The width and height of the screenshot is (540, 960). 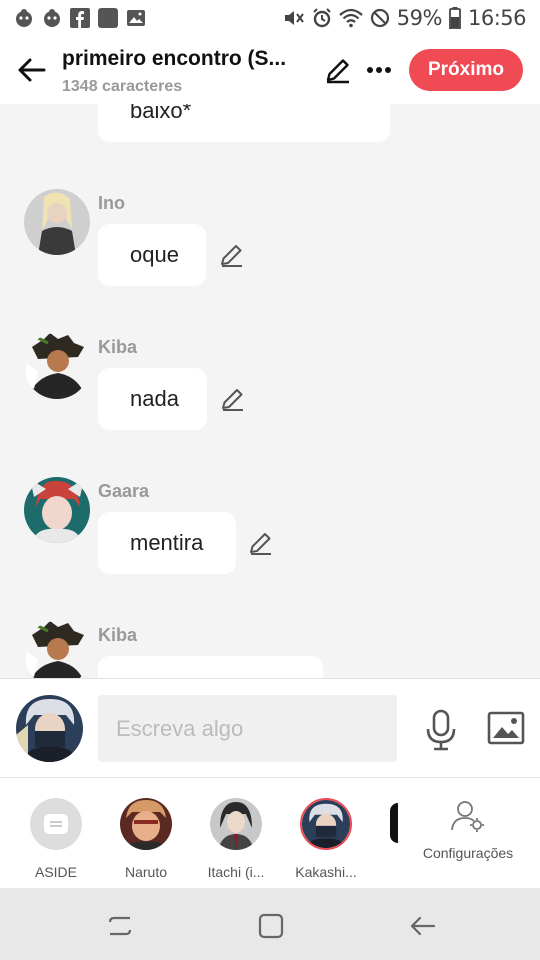 I want to click on message-text: nada, so click(x=154, y=398).